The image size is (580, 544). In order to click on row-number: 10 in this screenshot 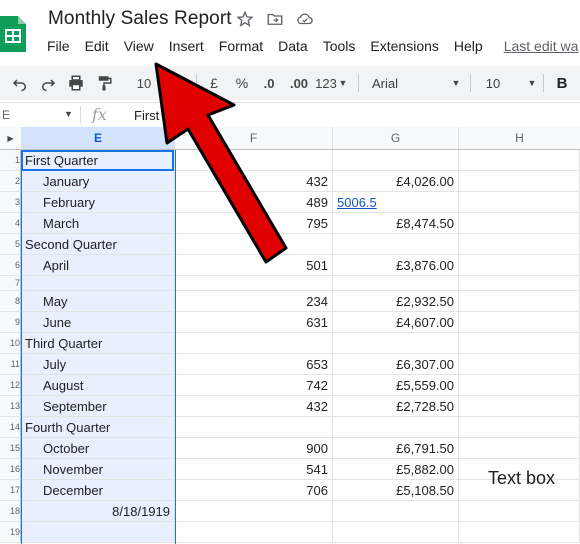, I will do `click(10, 343)`.